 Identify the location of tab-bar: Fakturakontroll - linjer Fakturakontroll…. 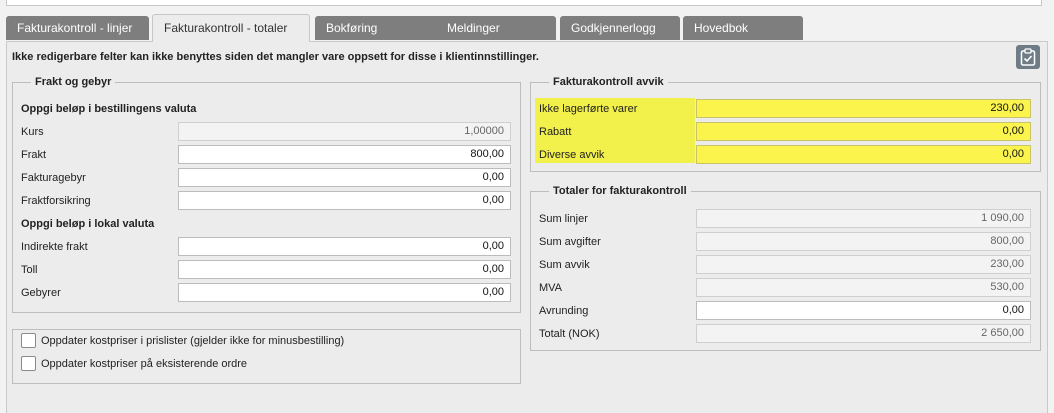
(527, 28).